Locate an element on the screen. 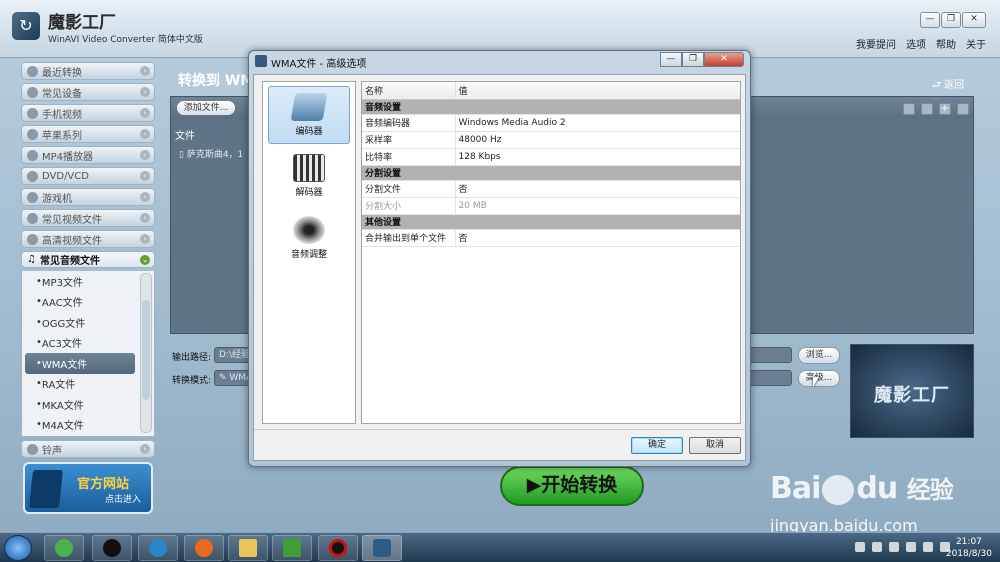 The image size is (1000, 562). table-row: 分割大小 20 MB is located at coordinates (551, 206).